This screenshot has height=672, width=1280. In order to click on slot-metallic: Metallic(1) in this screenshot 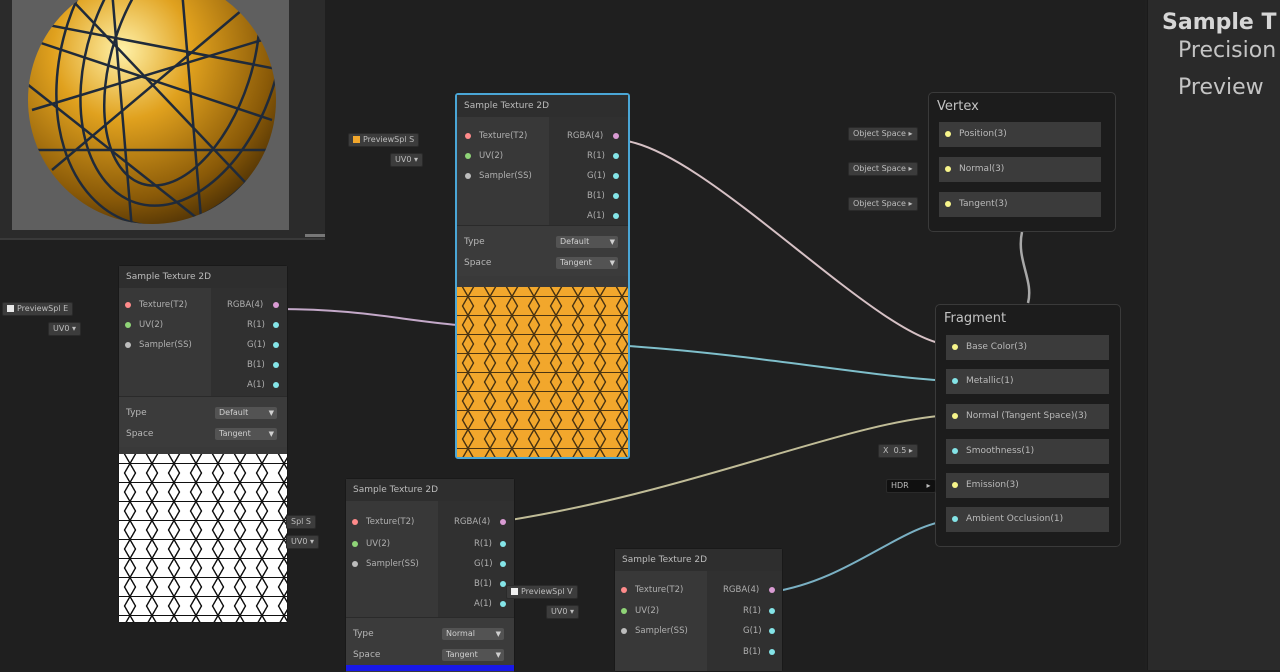, I will do `click(1027, 381)`.